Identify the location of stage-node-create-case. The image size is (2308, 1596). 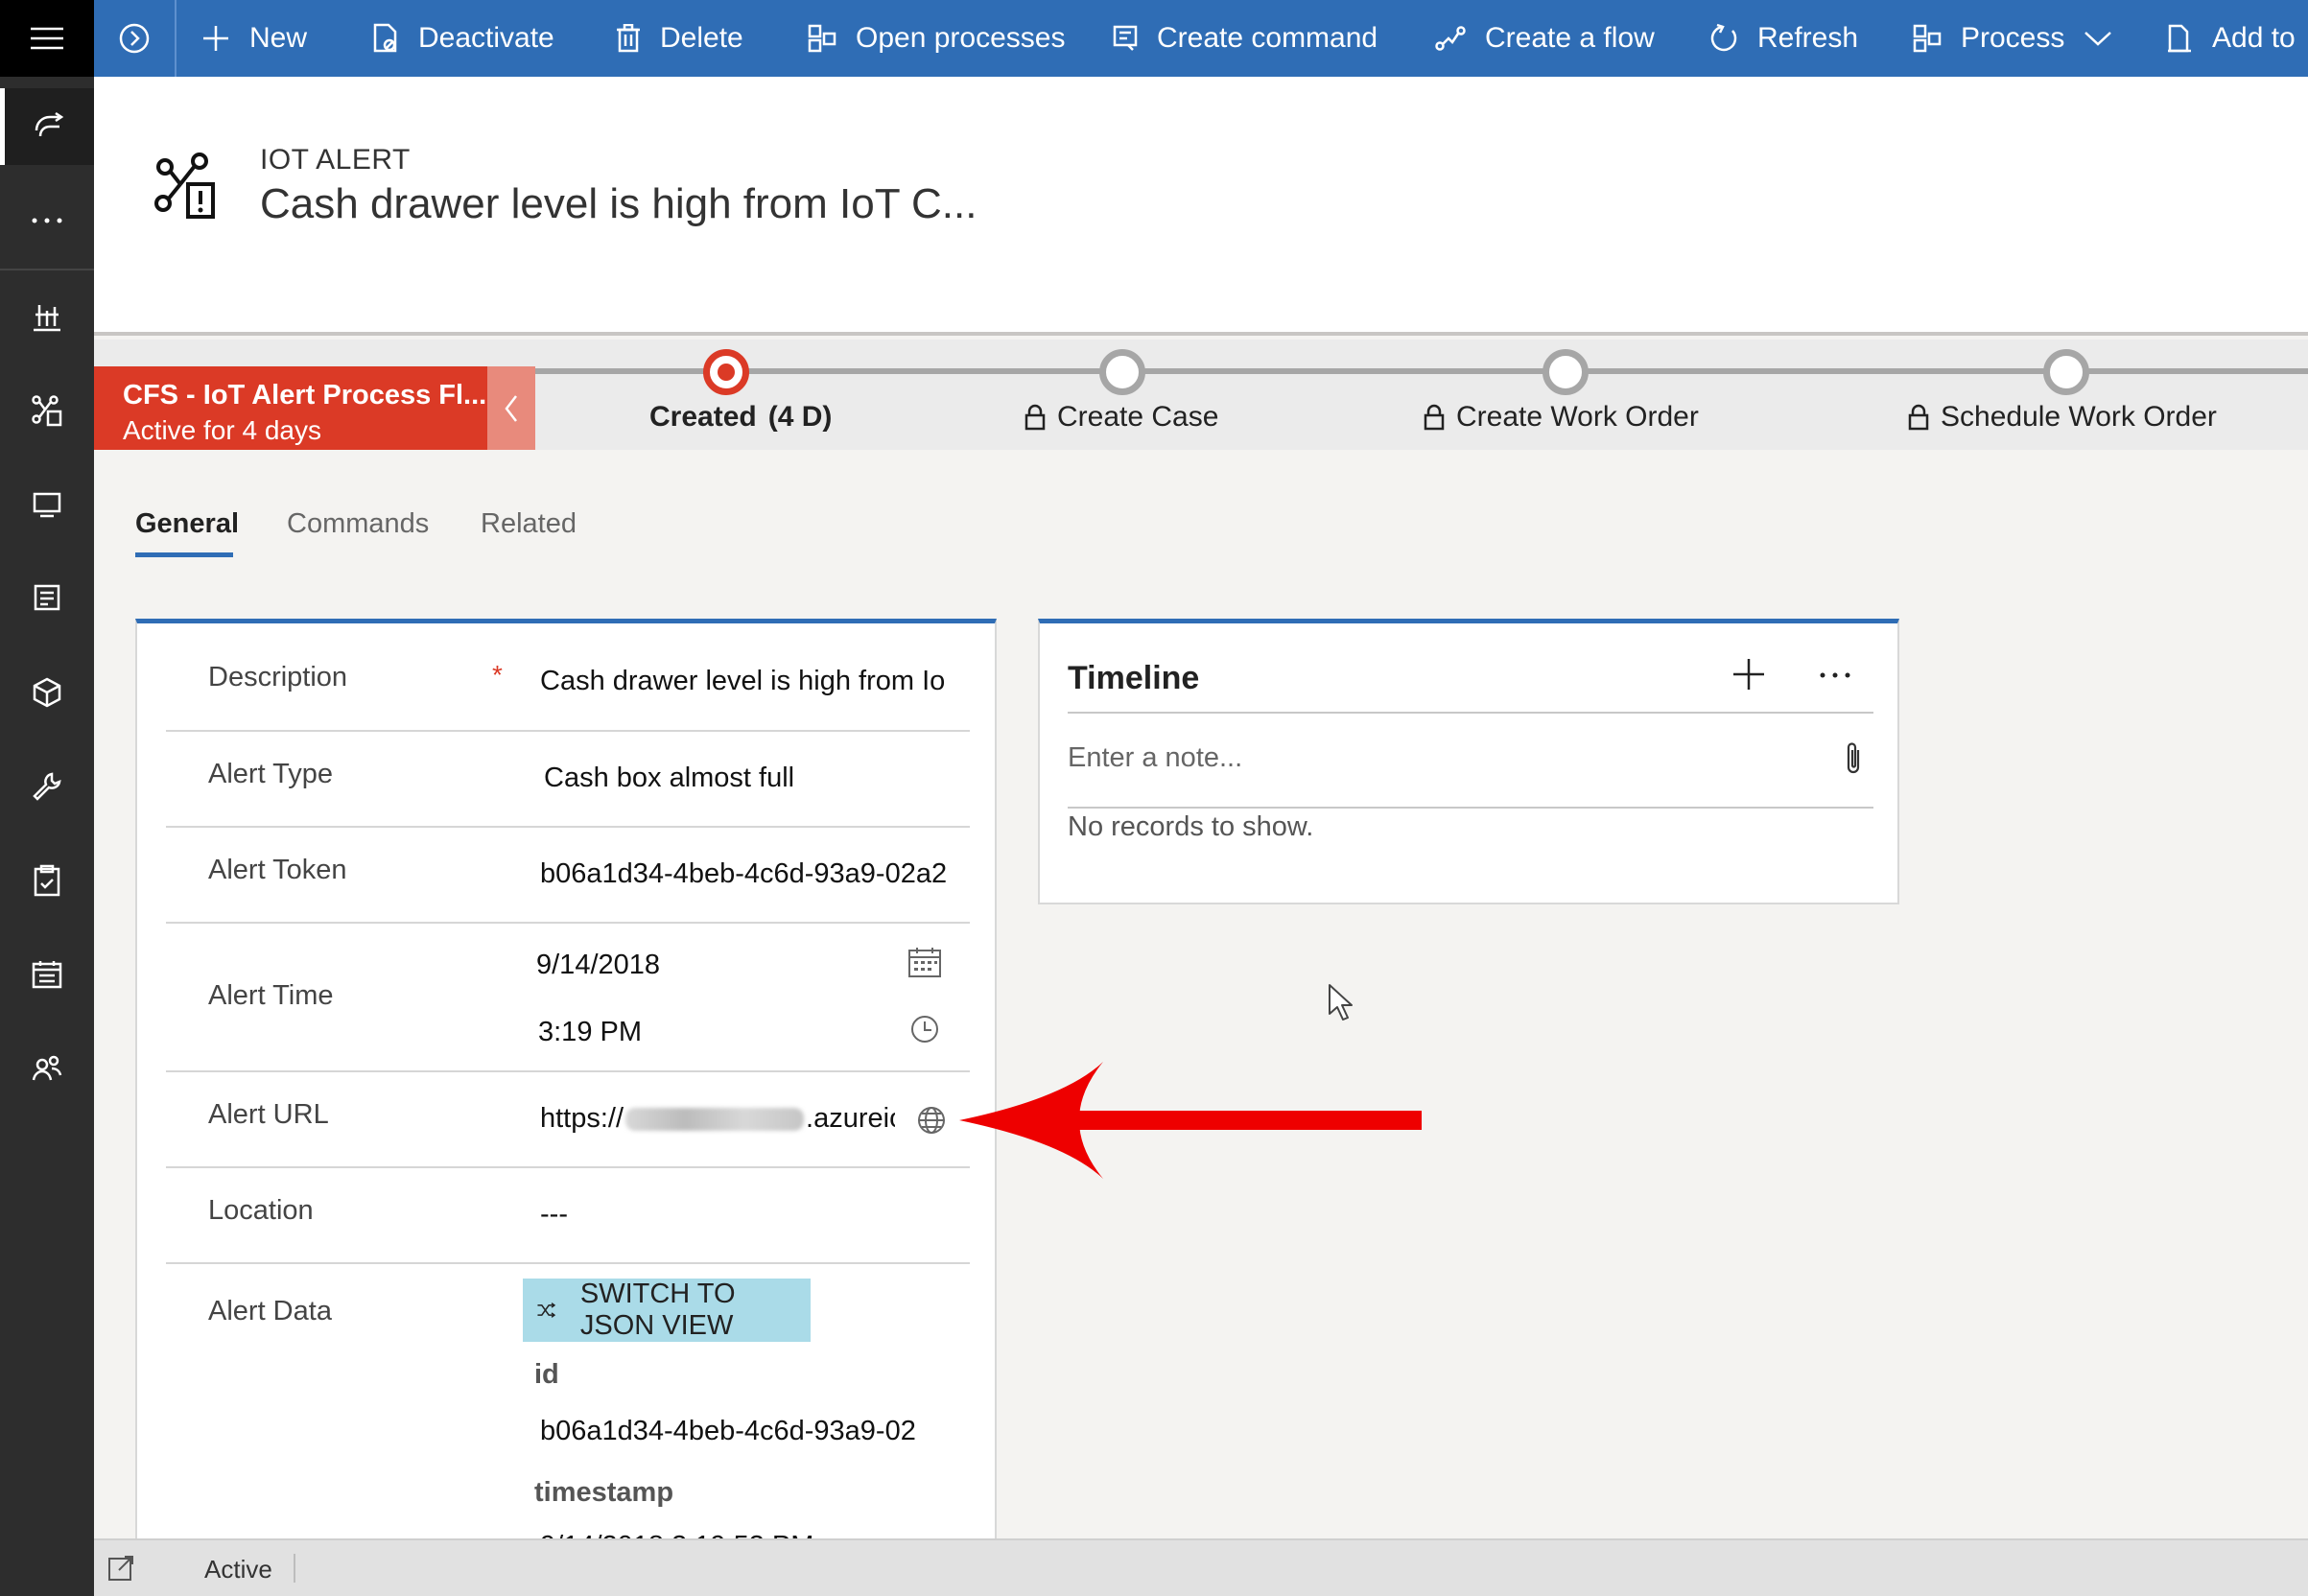
(1122, 372).